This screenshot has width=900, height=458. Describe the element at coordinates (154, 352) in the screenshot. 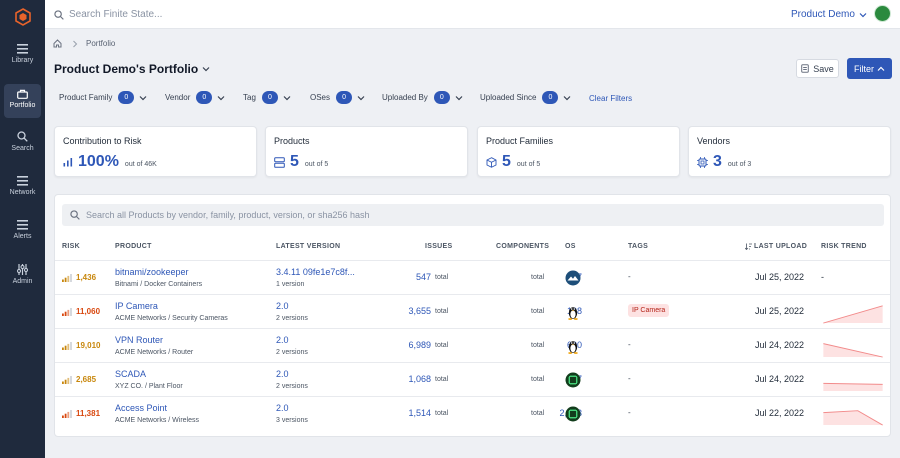

I see `product-vendor-family: ACME Networks / Router` at that location.